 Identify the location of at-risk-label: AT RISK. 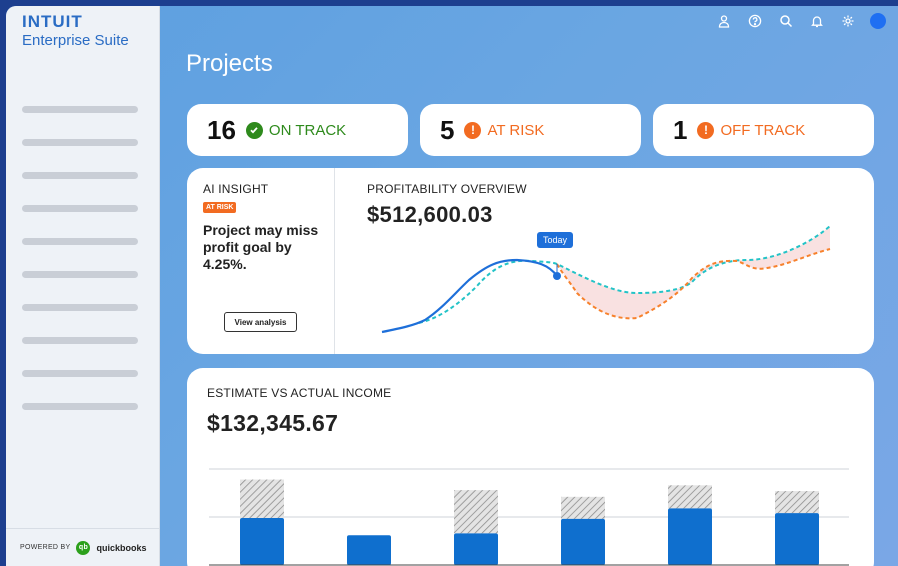
(516, 130).